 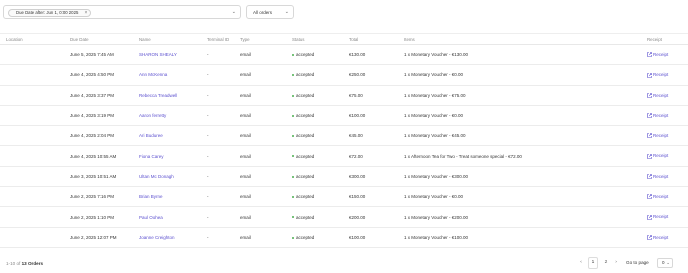 I want to click on column-header-due-date: Due Date, so click(x=104, y=39).